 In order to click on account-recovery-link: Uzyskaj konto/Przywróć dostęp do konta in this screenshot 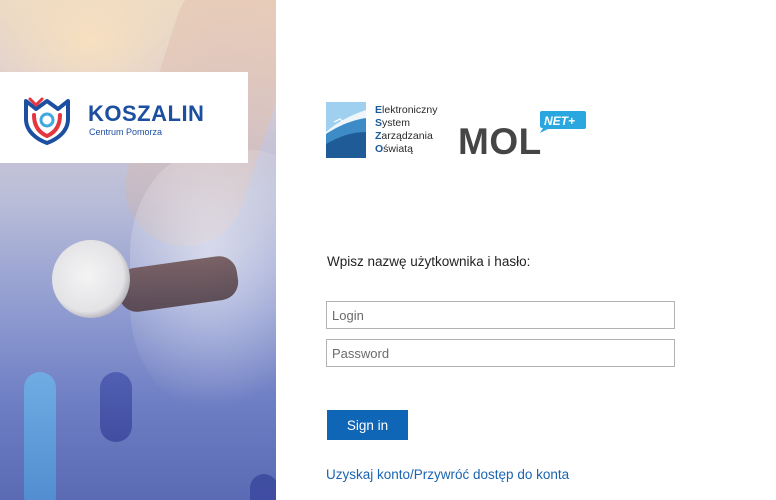, I will do `click(447, 474)`.